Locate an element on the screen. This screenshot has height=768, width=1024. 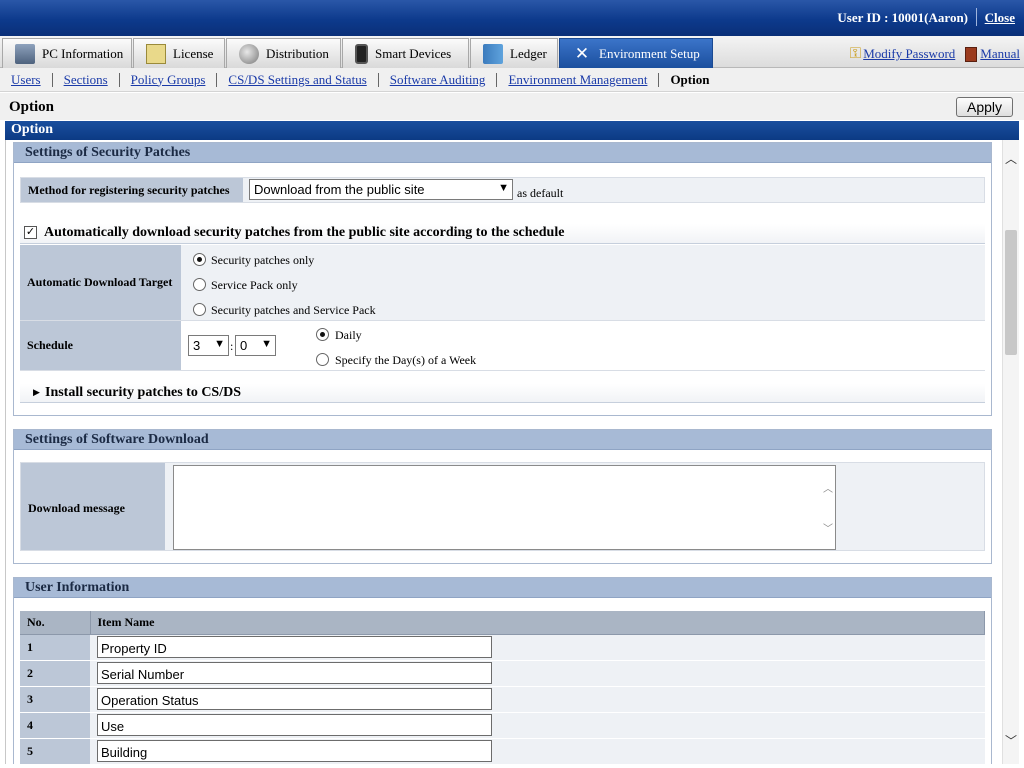
method-select-value: Download from the public site is located at coordinates (339, 189).